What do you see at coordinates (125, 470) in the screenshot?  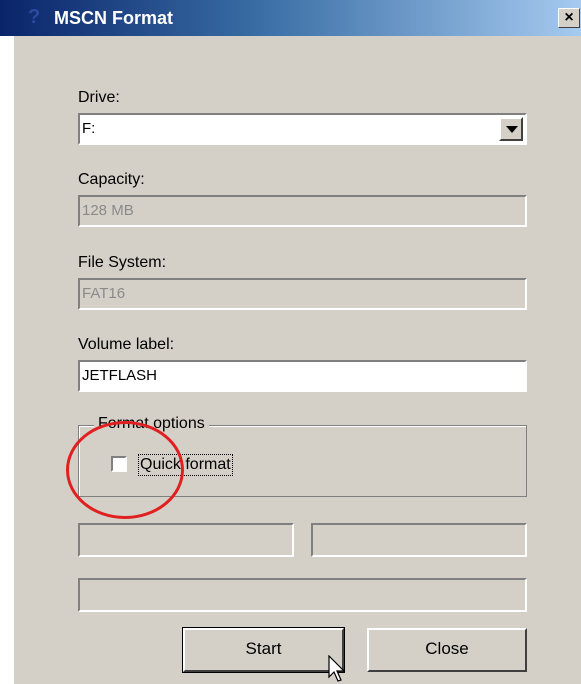 I see `highlight-circle` at bounding box center [125, 470].